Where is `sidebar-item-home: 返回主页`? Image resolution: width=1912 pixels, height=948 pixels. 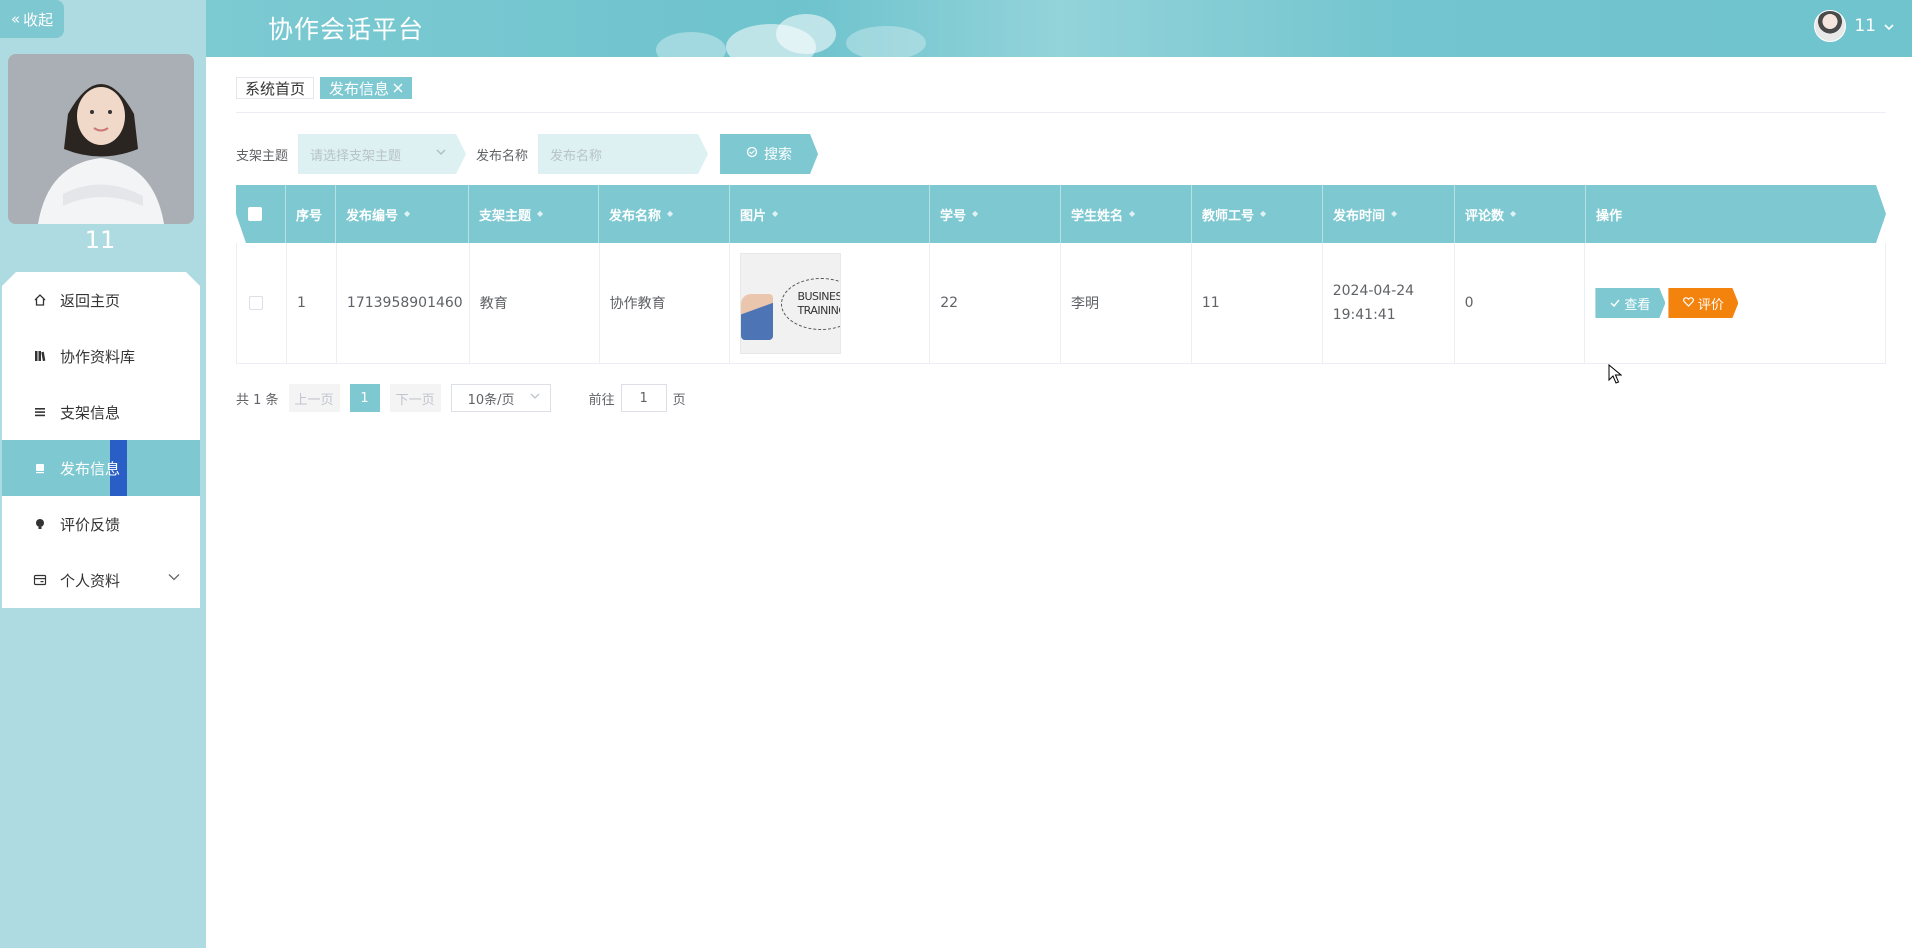 sidebar-item-home: 返回主页 is located at coordinates (101, 300).